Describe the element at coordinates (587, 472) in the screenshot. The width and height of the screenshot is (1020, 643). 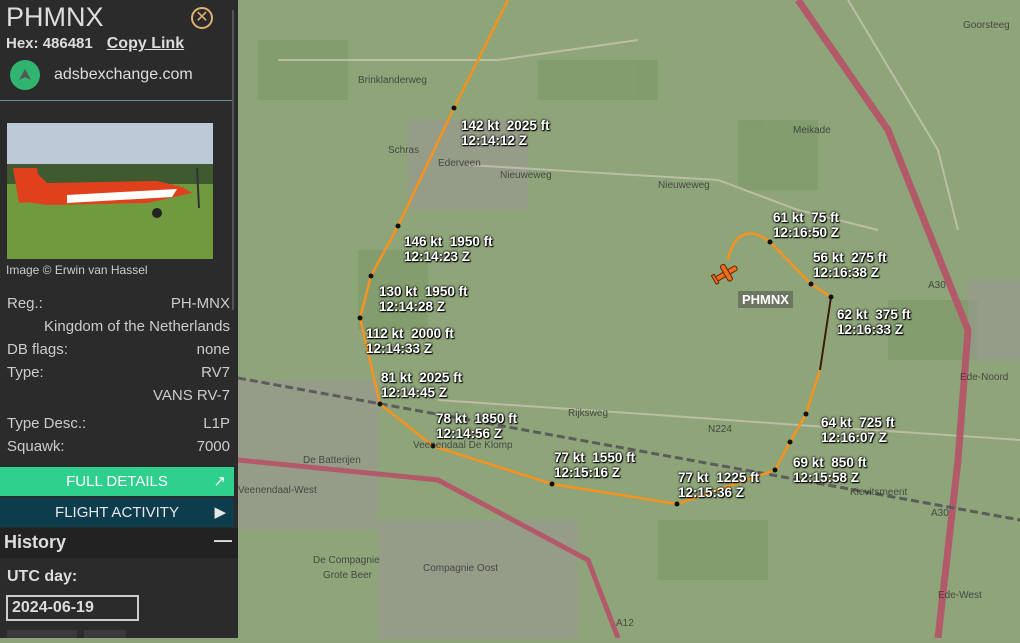
I see `timestamp: 12:15:16 Z` at that location.